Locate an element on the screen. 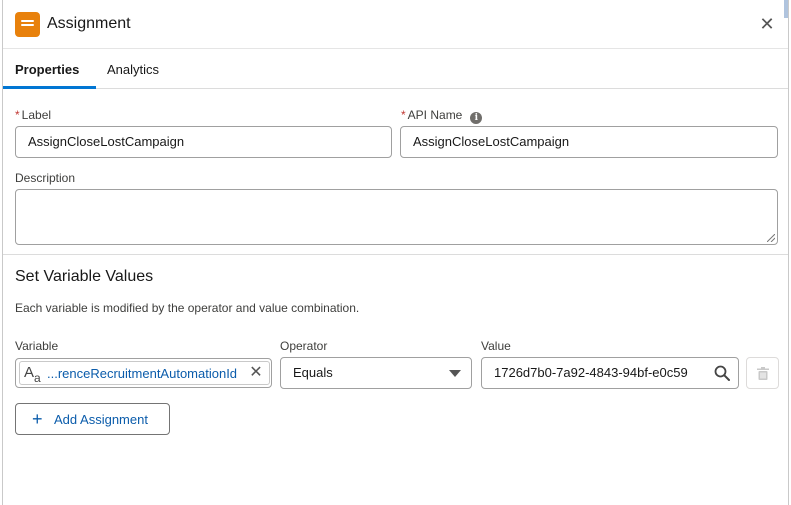 The width and height of the screenshot is (791, 505). section-divider is located at coordinates (395, 254).